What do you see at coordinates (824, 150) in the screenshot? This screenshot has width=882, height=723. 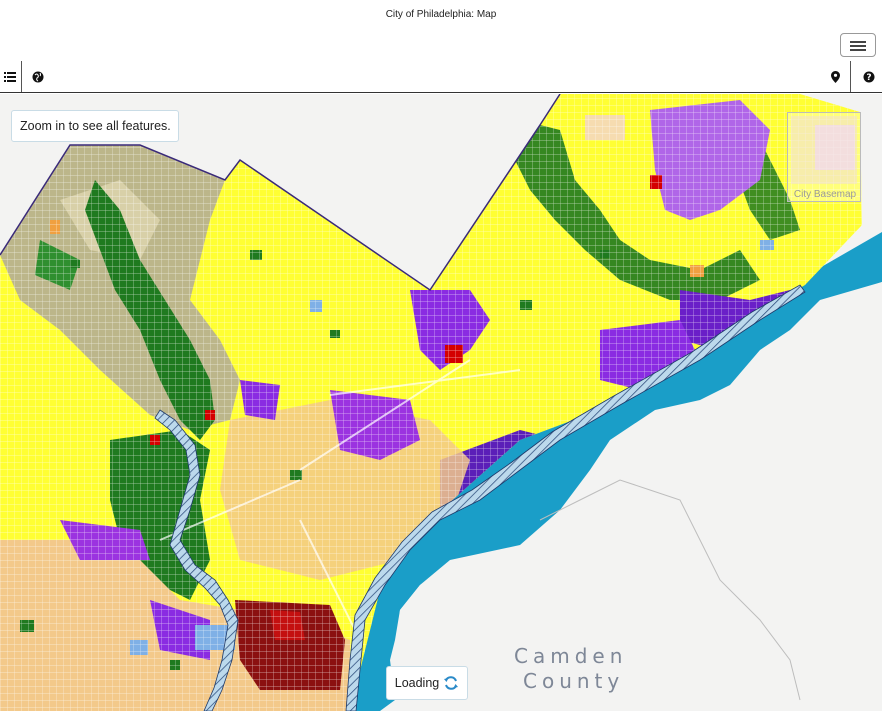 I see `basemap-thumbnail` at bounding box center [824, 150].